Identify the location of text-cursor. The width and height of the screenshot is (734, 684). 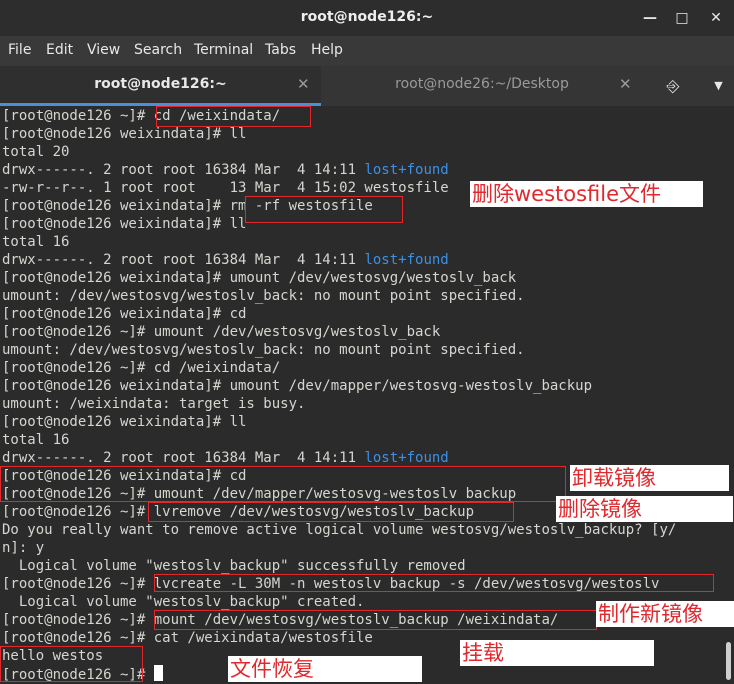
(158, 673).